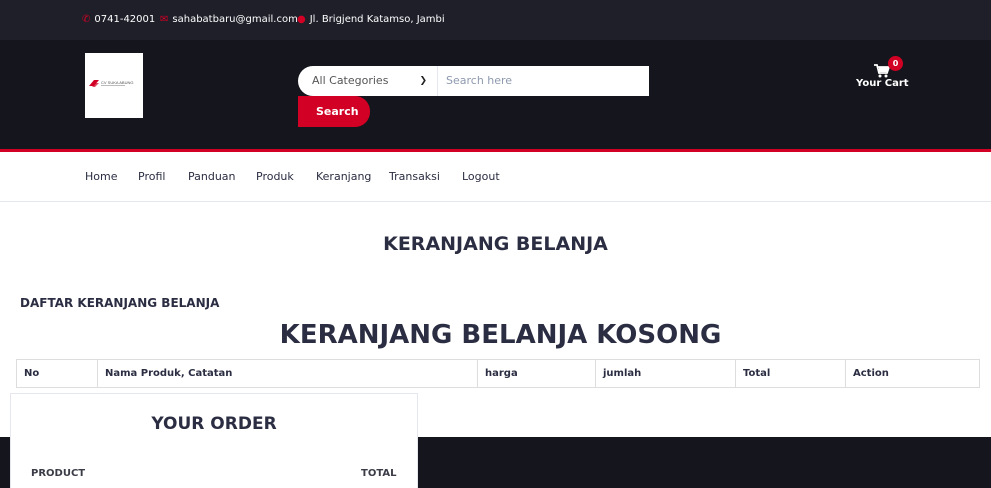 This screenshot has height=488, width=991. What do you see at coordinates (125, 19) in the screenshot?
I see `phone-text: 0741-42001` at bounding box center [125, 19].